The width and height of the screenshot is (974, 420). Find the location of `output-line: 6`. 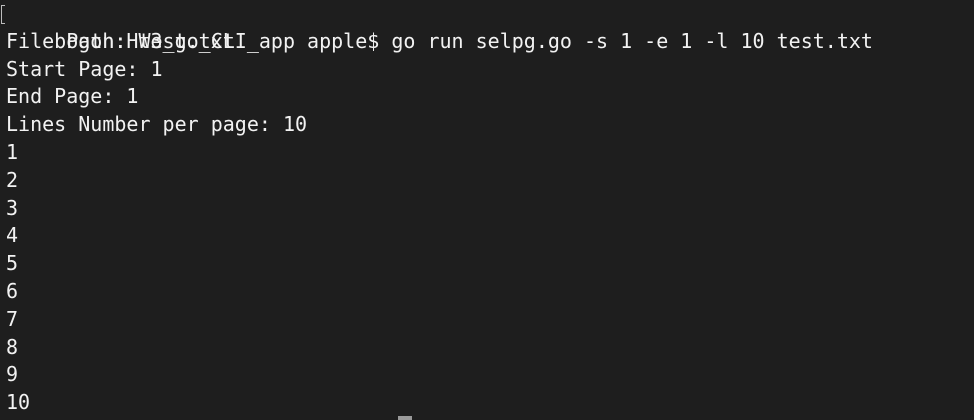

output-line: 6 is located at coordinates (12, 290).